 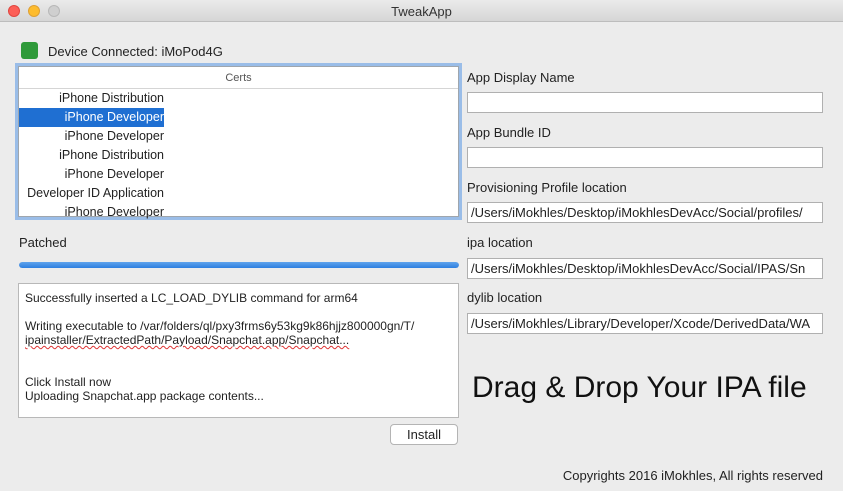 I want to click on install-button: Install, so click(x=424, y=434).